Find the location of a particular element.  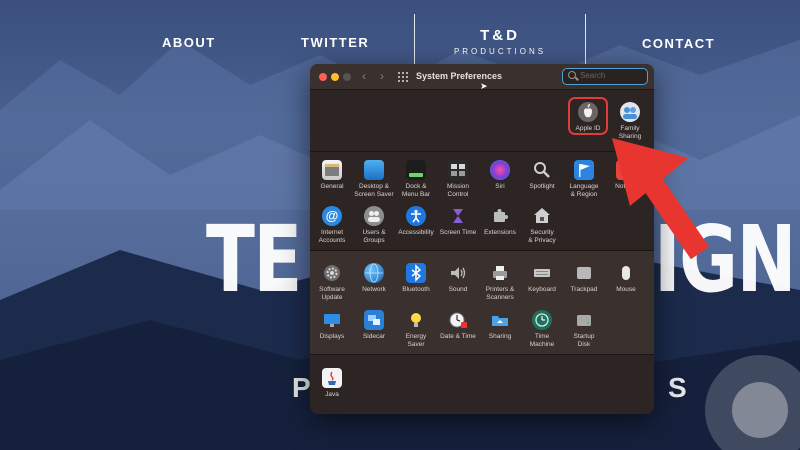

pane-label: Users & Groups is located at coordinates (374, 236).